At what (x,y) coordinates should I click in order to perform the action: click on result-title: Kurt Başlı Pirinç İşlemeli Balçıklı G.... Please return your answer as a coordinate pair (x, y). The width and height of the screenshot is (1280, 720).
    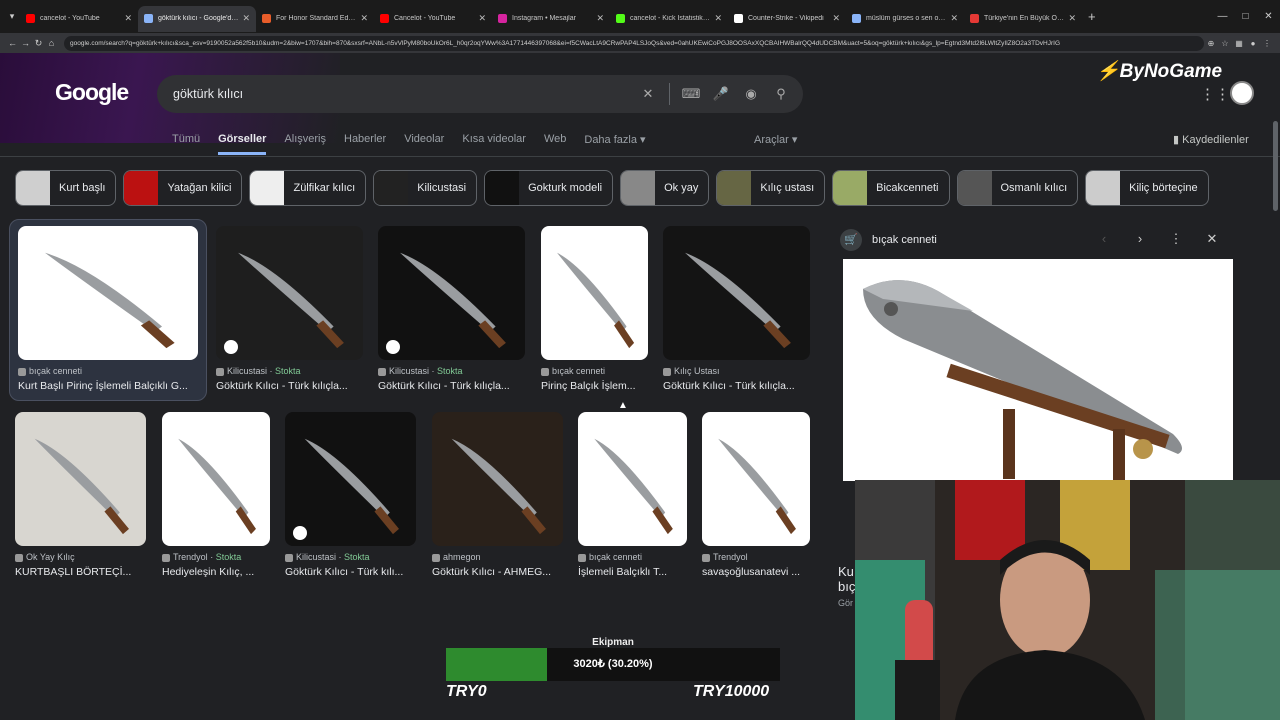
    Looking at the image, I should click on (108, 386).